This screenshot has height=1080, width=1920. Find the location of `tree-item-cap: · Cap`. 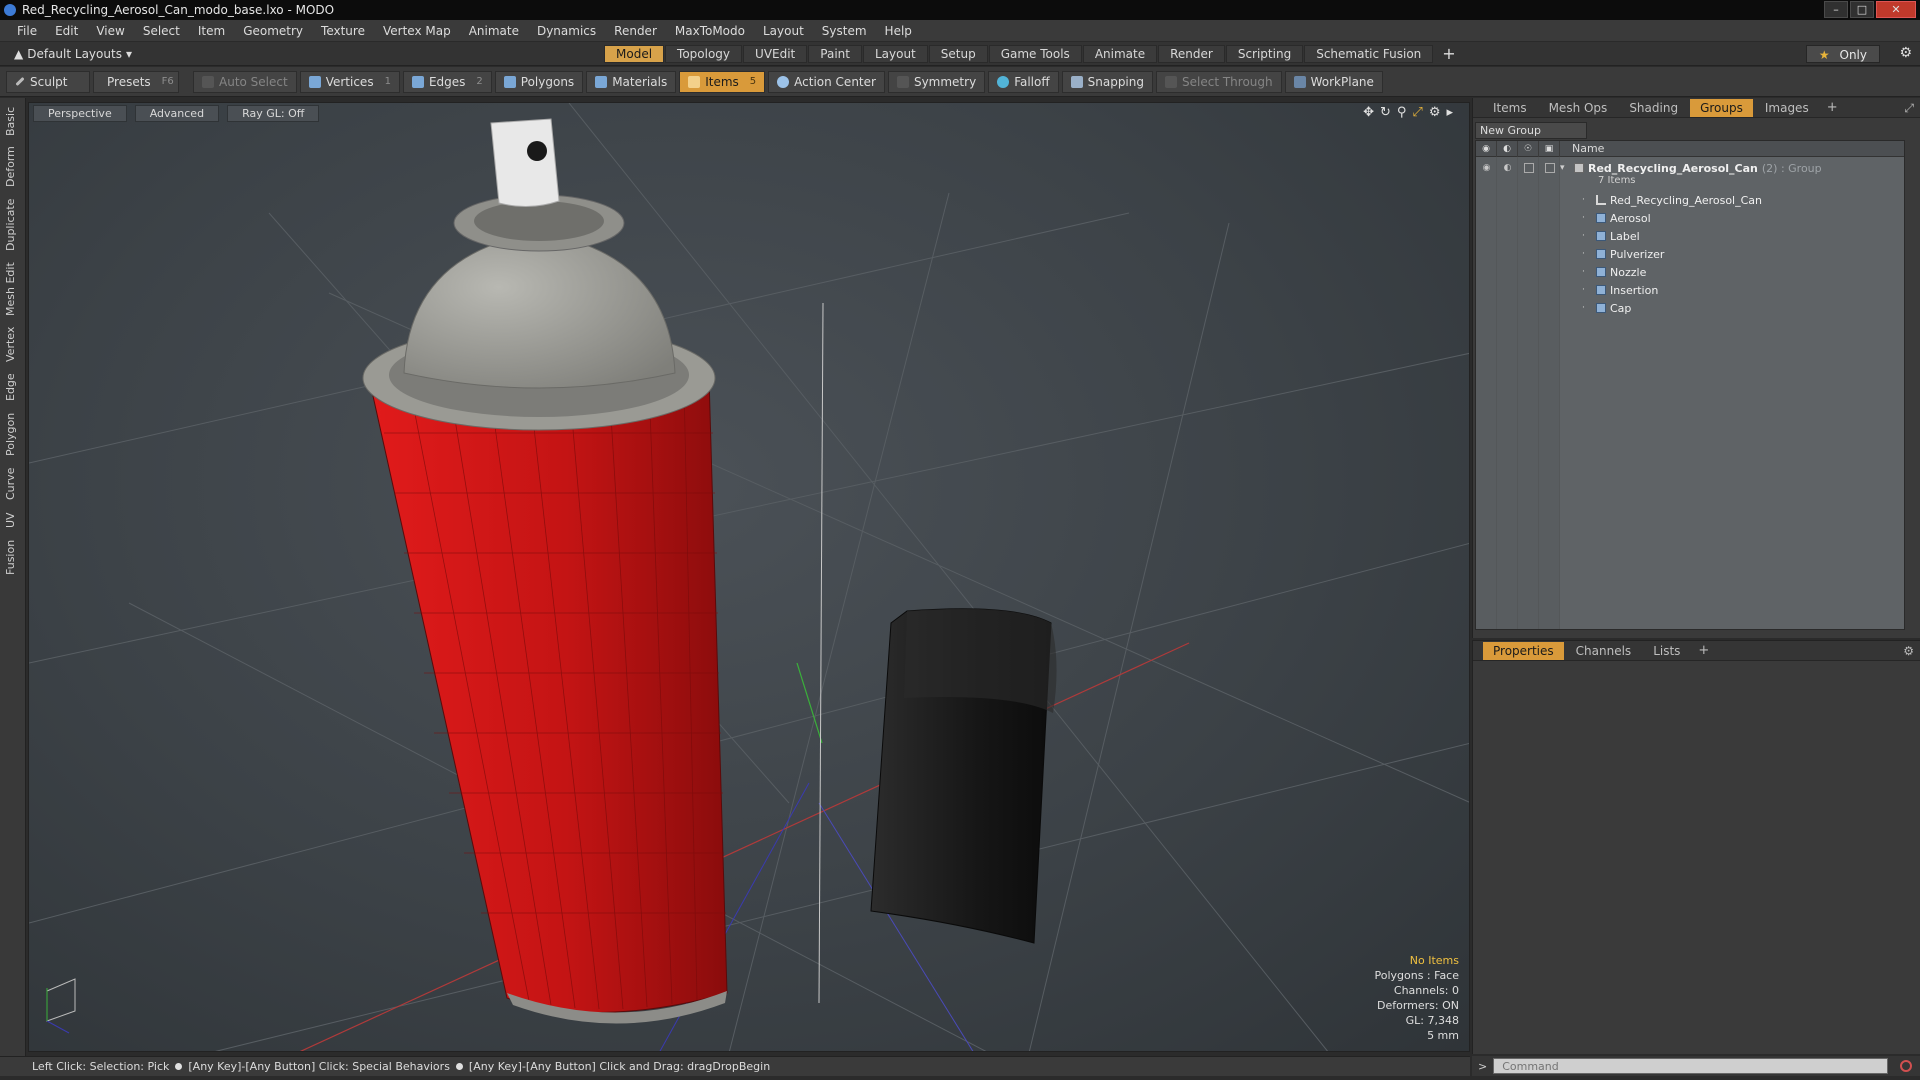

tree-item-cap: · Cap is located at coordinates (1690, 308).